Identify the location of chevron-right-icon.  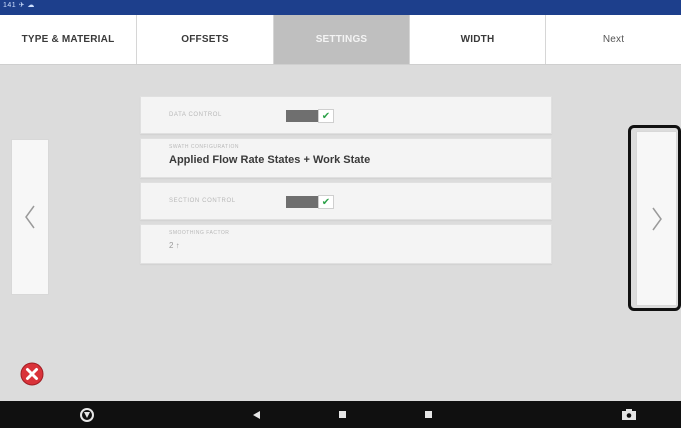
(656, 218).